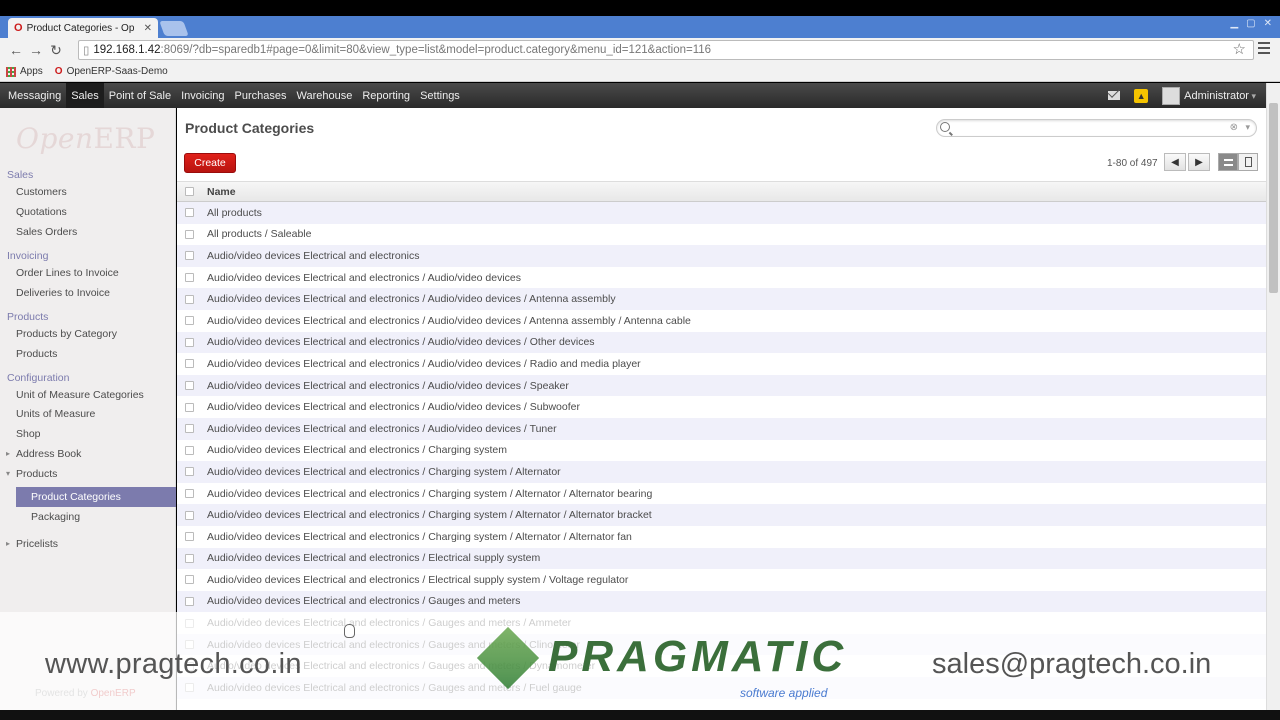 Image resolution: width=1280 pixels, height=720 pixels. What do you see at coordinates (386, 95) in the screenshot?
I see `menu-reporting: Reporting` at bounding box center [386, 95].